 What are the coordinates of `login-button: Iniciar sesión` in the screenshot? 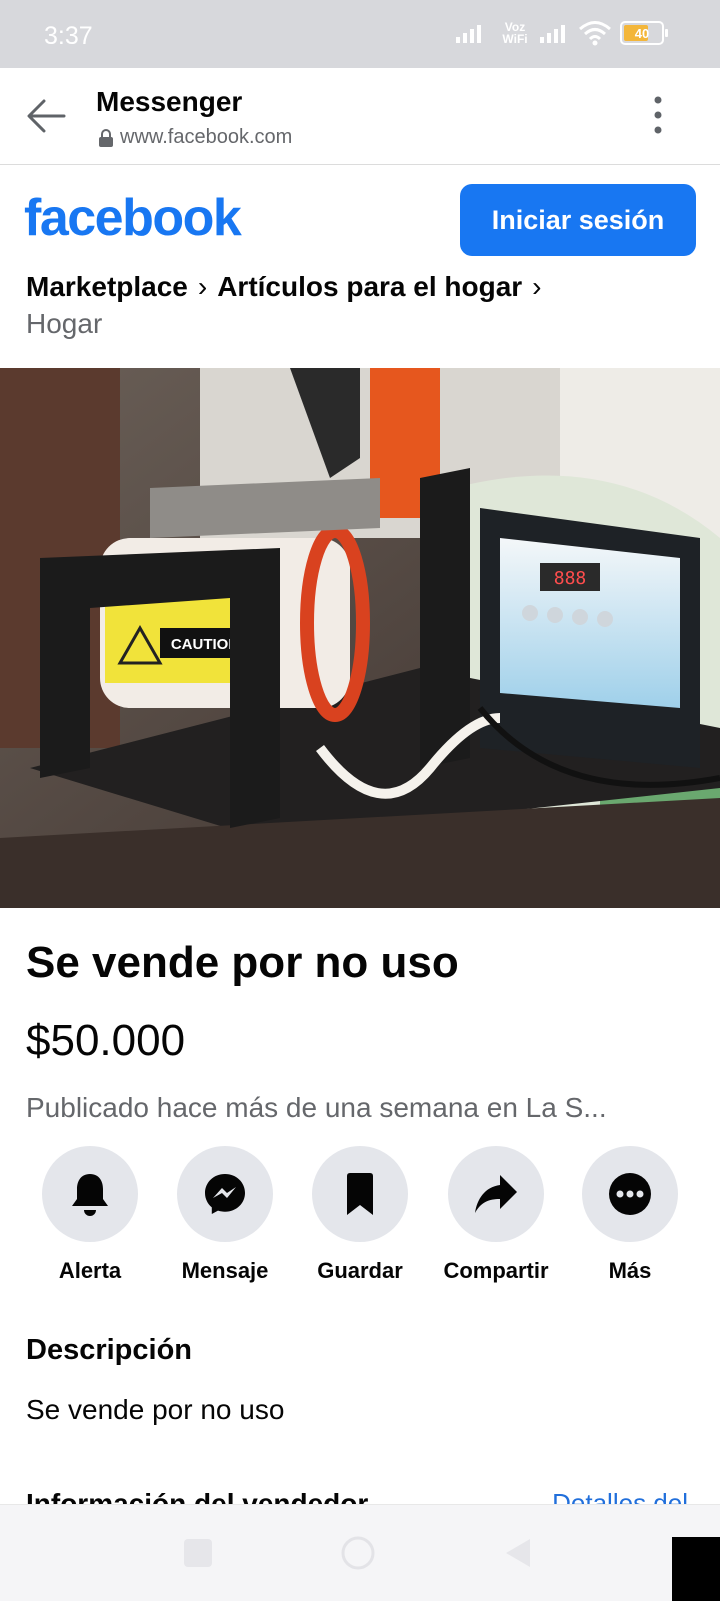 It's located at (578, 220).